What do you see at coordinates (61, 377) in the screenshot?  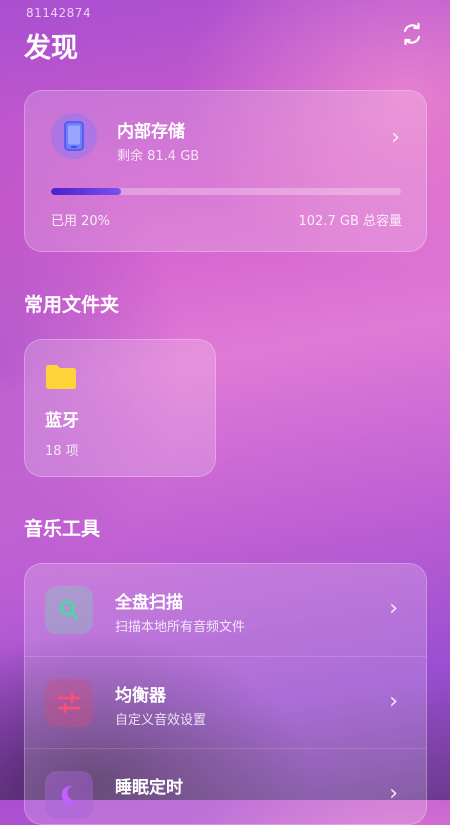 I see `folder-icon` at bounding box center [61, 377].